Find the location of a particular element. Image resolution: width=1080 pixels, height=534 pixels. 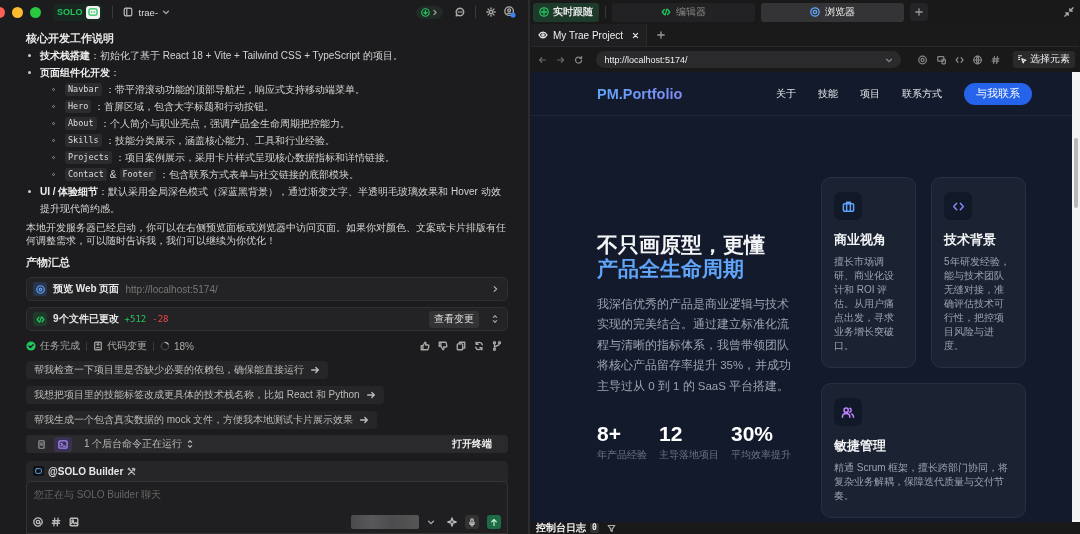

branch-icon is located at coordinates (497, 346).